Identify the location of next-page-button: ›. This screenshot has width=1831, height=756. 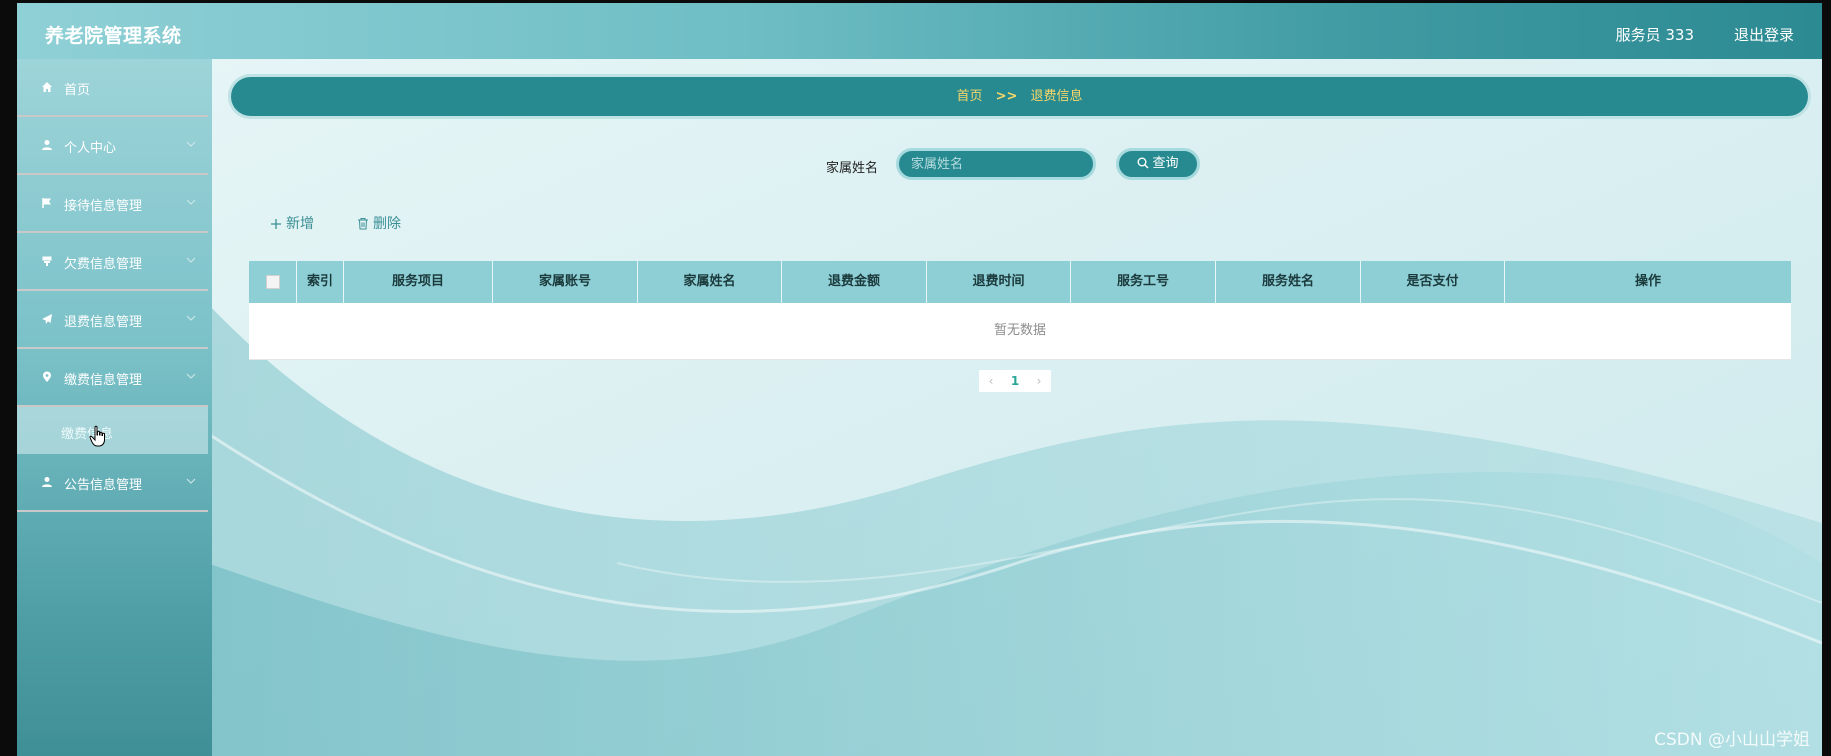
(1039, 381).